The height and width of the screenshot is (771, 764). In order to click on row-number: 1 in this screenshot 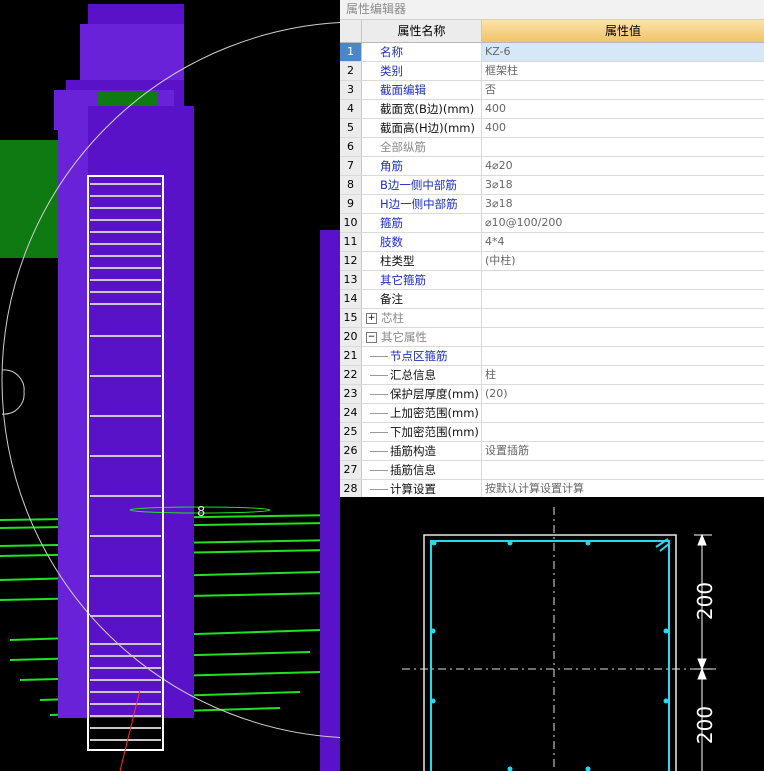, I will do `click(351, 52)`.